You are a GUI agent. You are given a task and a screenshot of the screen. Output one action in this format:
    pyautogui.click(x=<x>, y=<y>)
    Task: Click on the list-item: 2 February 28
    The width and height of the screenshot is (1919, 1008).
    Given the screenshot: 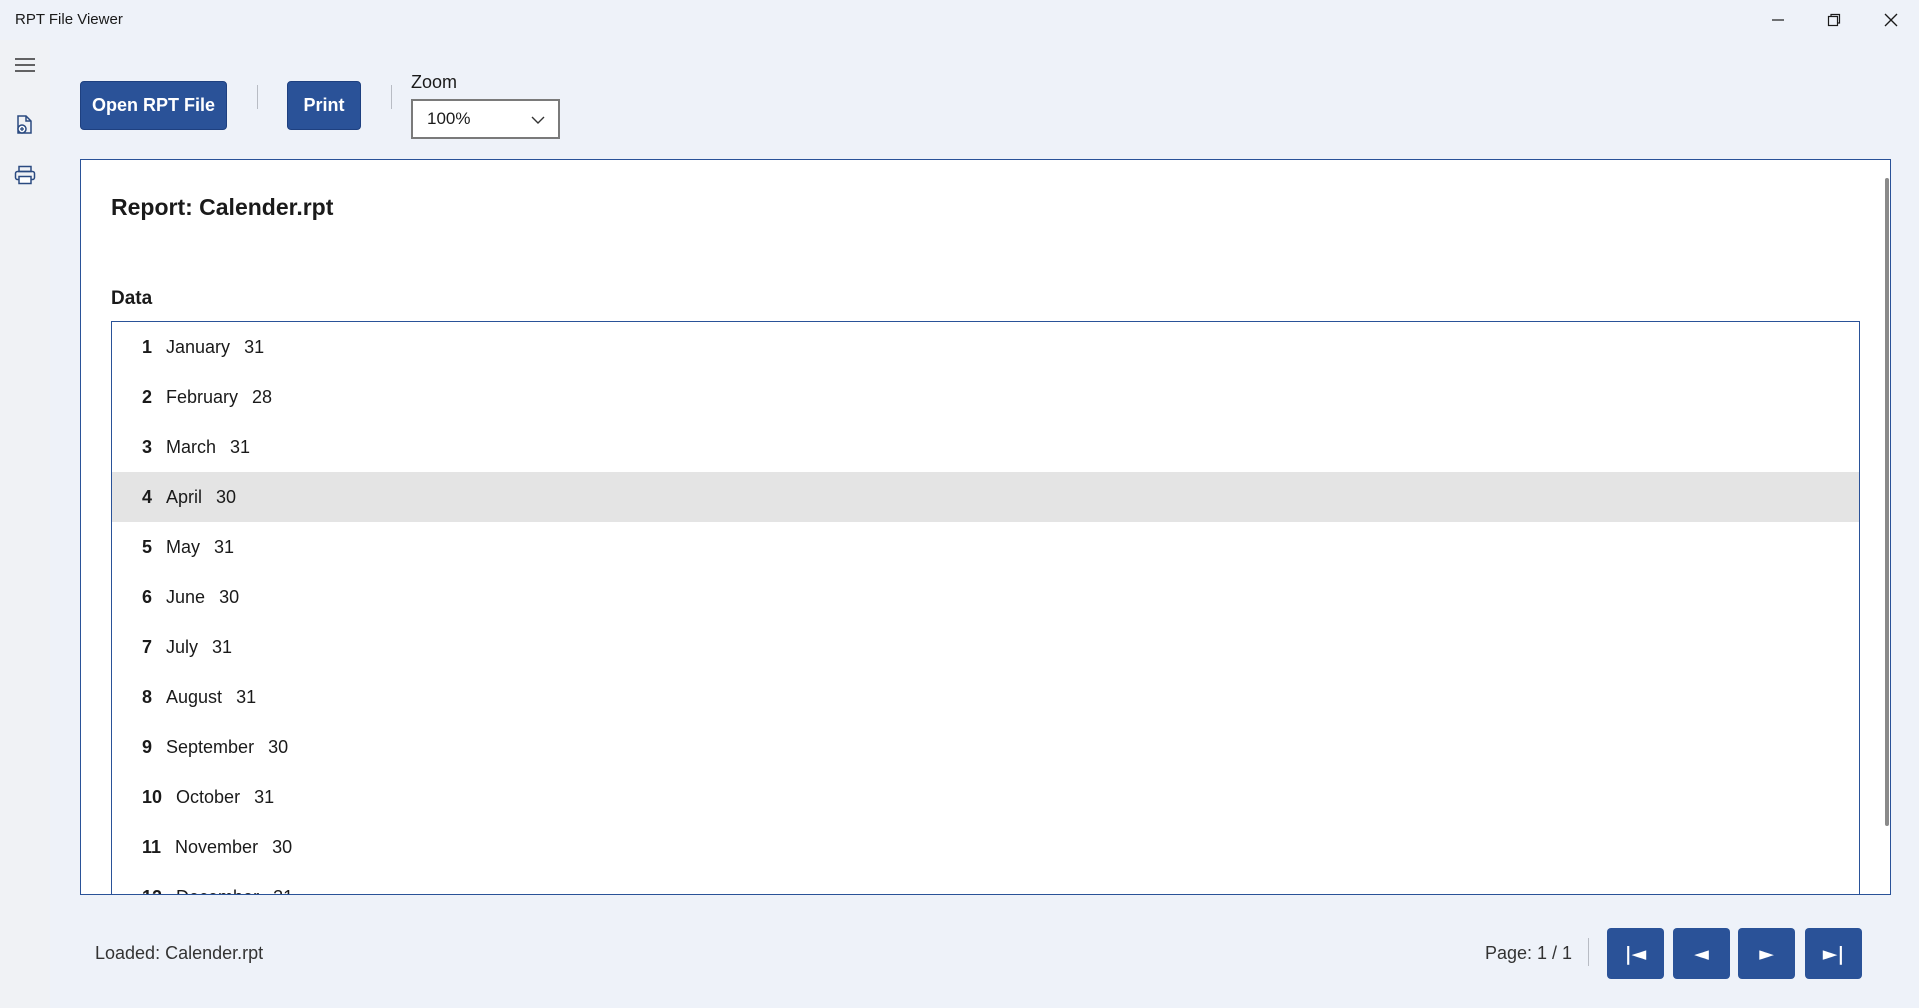 What is the action you would take?
    pyautogui.click(x=985, y=397)
    